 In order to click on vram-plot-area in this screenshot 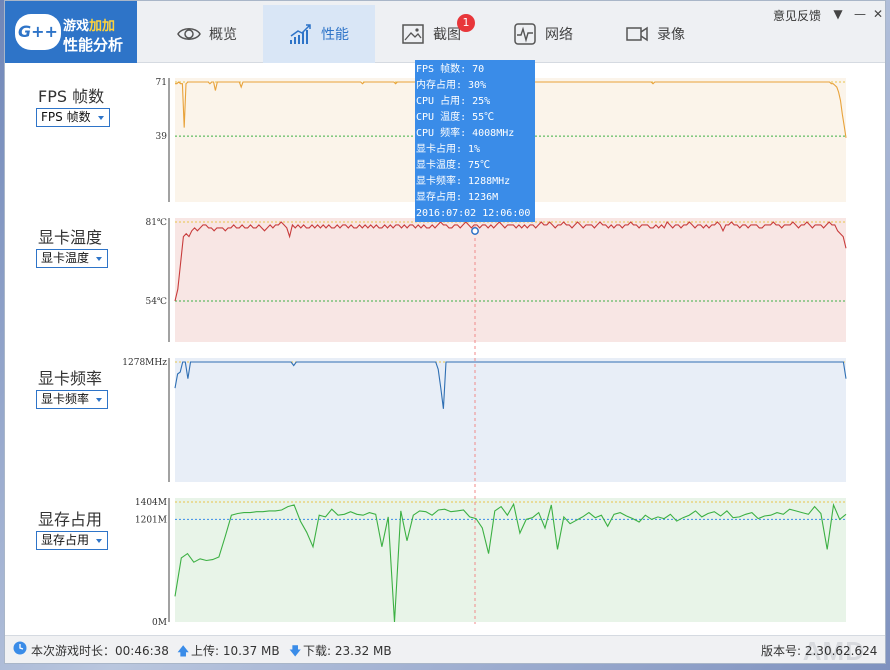, I will do `click(510, 560)`.